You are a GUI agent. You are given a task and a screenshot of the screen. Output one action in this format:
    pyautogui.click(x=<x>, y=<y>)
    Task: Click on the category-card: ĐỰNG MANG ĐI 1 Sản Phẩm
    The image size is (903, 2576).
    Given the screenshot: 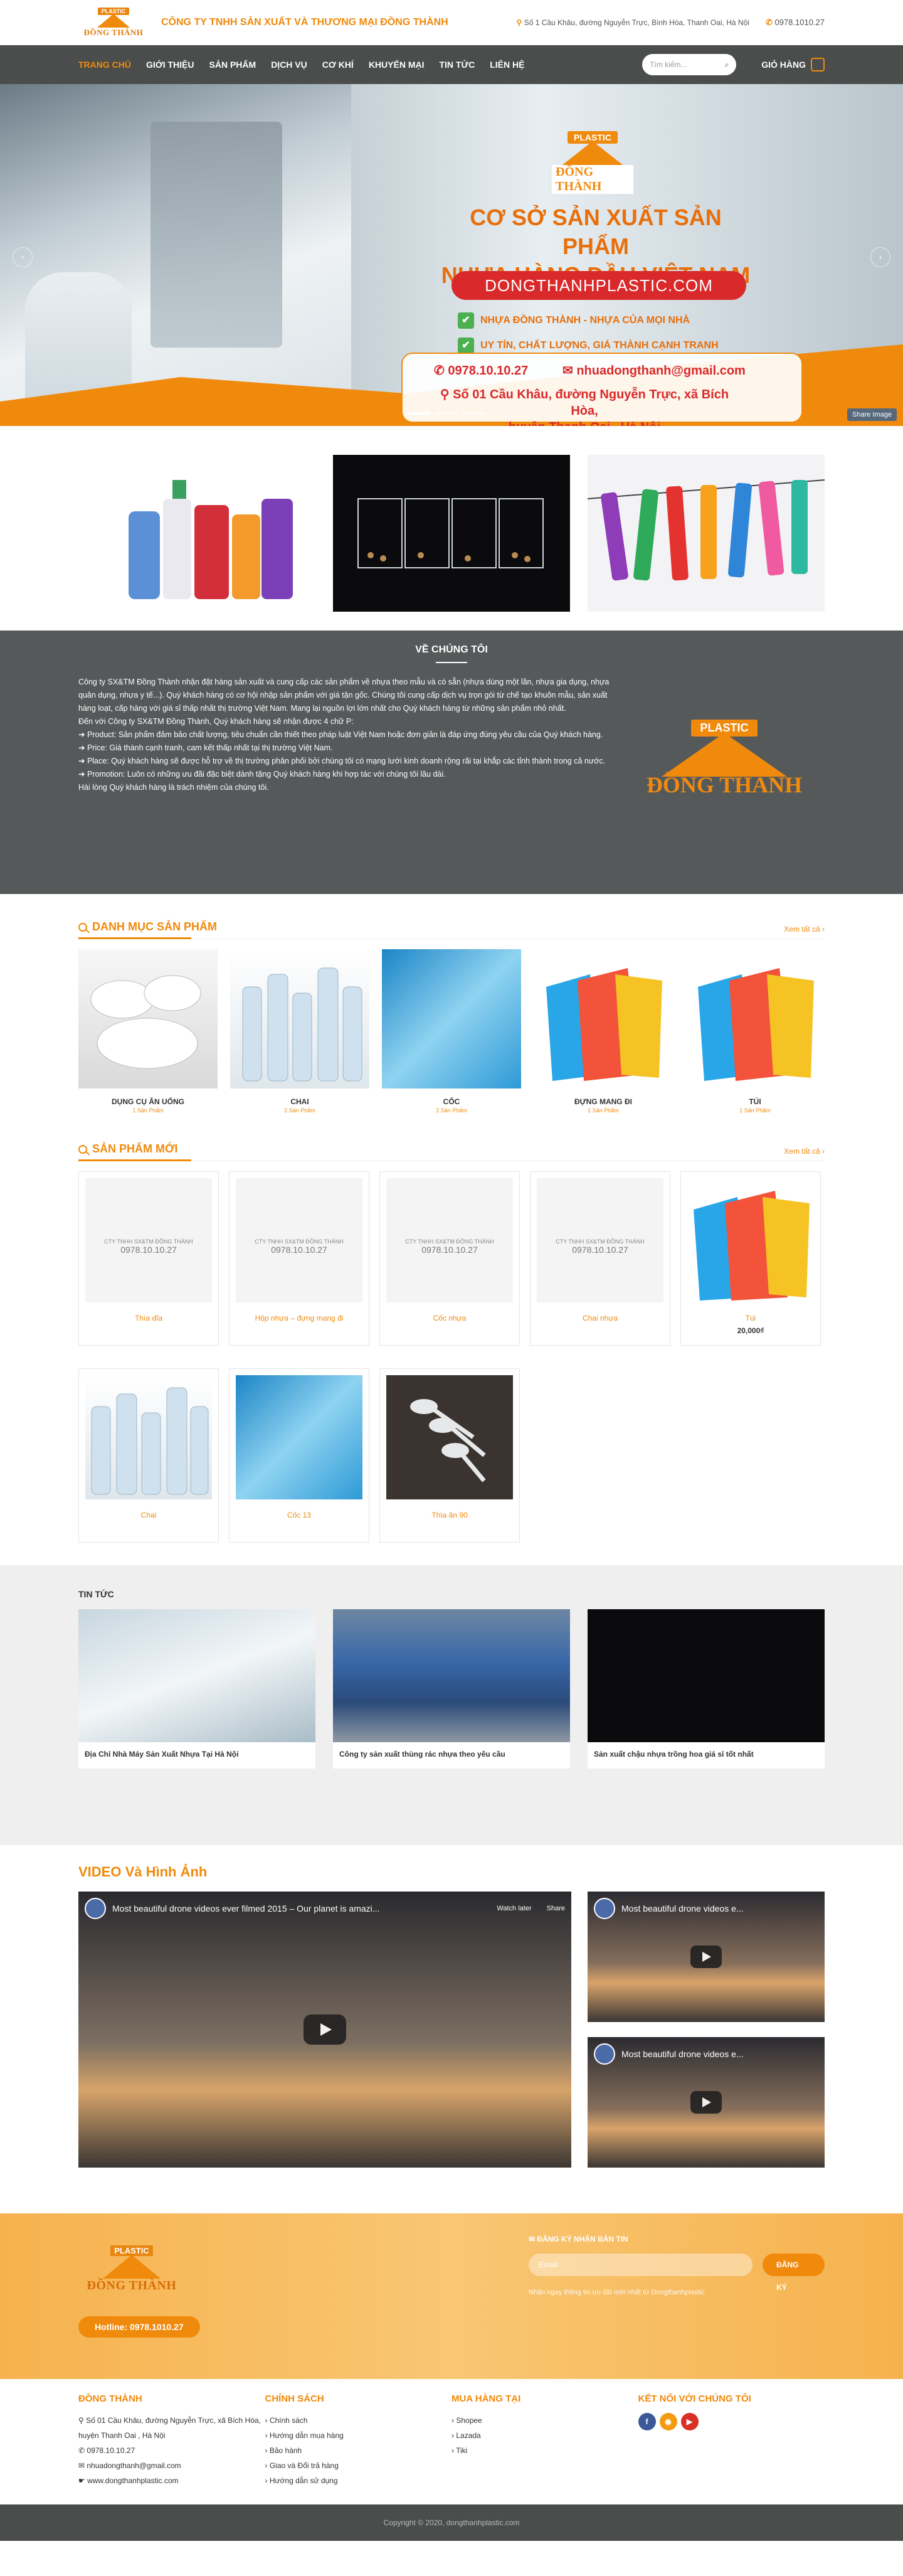 What is the action you would take?
    pyautogui.click(x=603, y=1031)
    